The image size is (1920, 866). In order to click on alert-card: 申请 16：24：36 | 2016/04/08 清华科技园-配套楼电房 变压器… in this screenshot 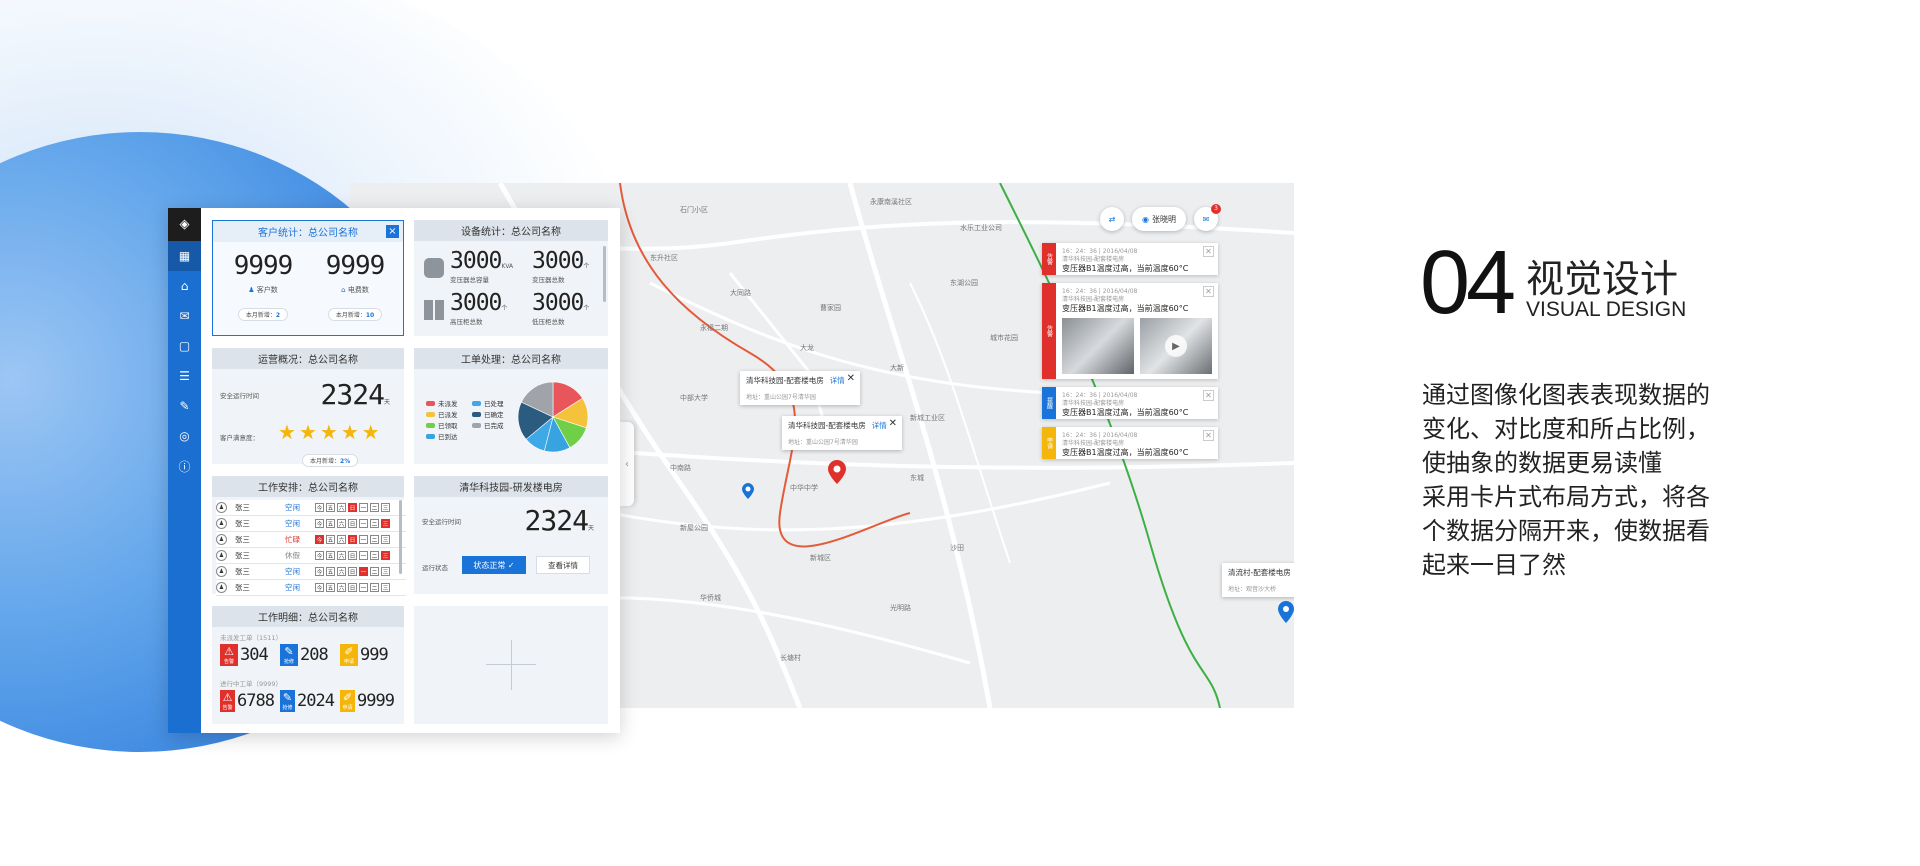, I will do `click(1130, 443)`.